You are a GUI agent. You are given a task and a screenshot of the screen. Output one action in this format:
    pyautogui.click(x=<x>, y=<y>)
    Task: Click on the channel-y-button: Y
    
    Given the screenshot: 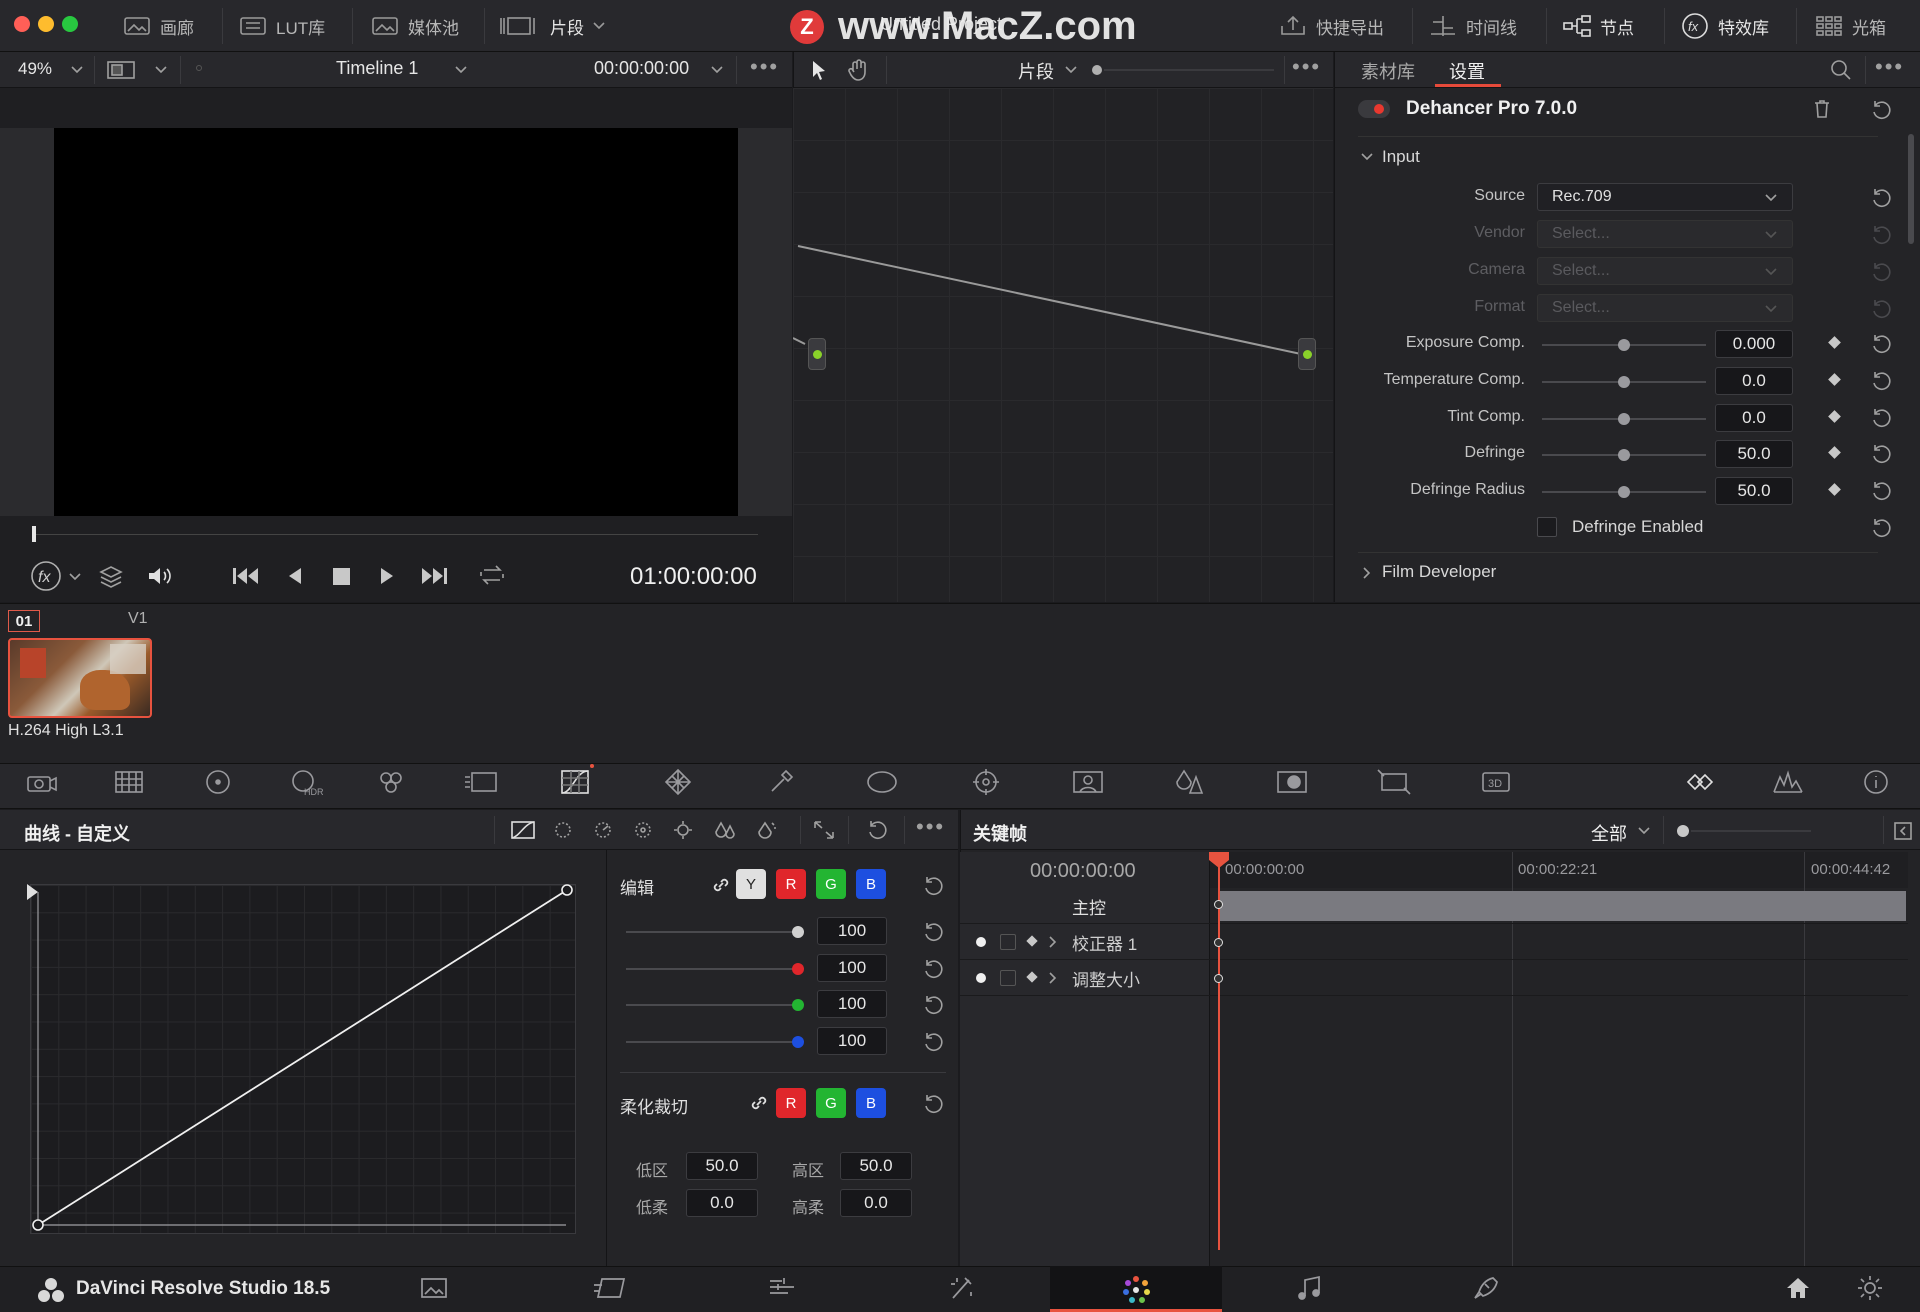 What is the action you would take?
    pyautogui.click(x=751, y=884)
    